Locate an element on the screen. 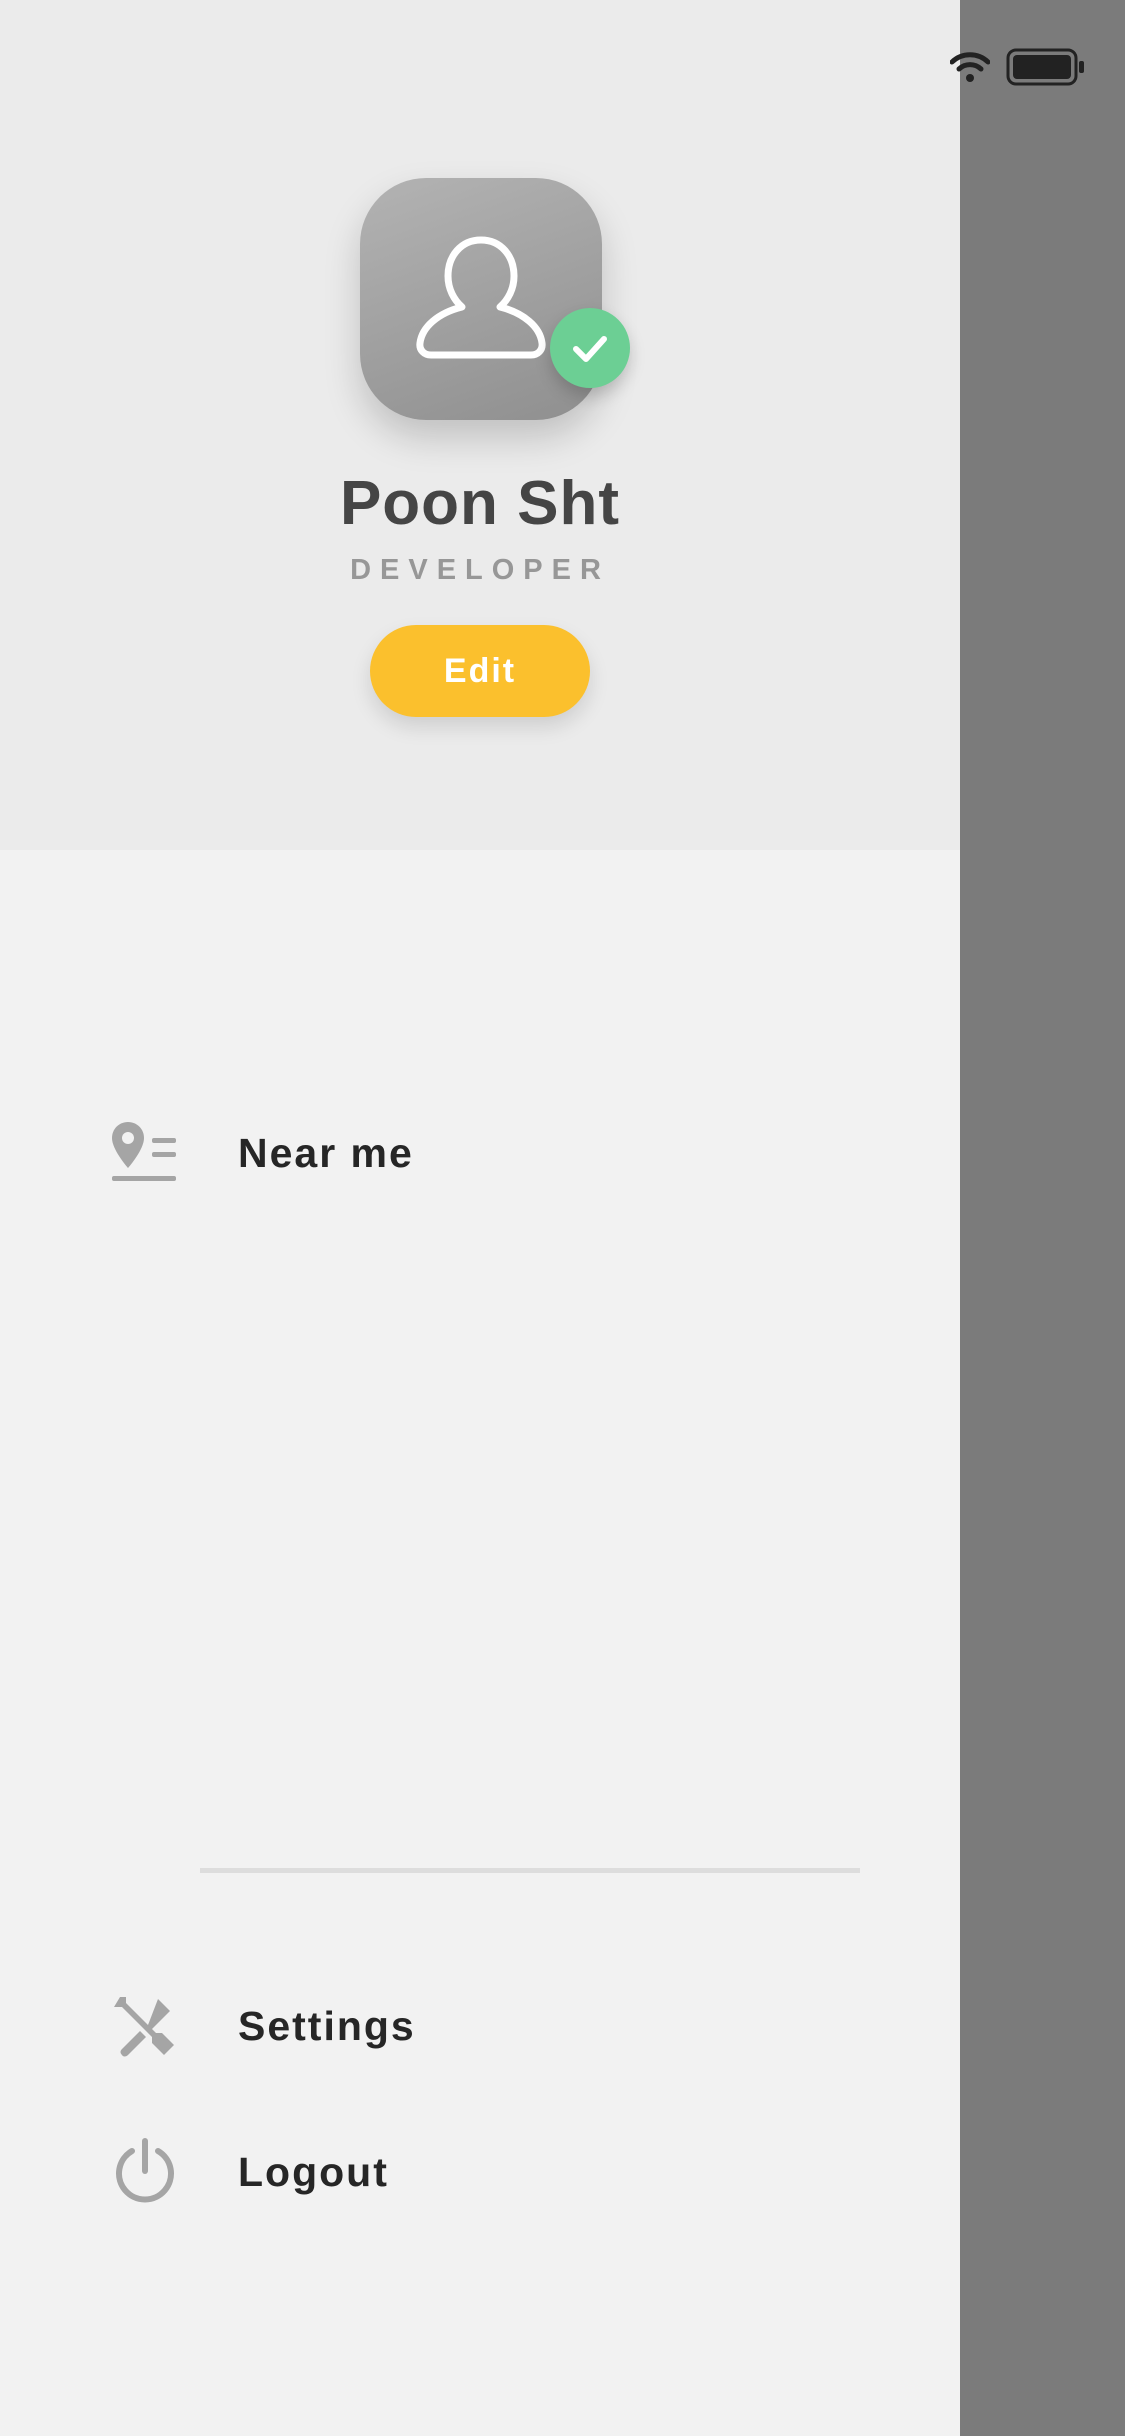 The image size is (1125, 2436). edit-button: Edit is located at coordinates (480, 671).